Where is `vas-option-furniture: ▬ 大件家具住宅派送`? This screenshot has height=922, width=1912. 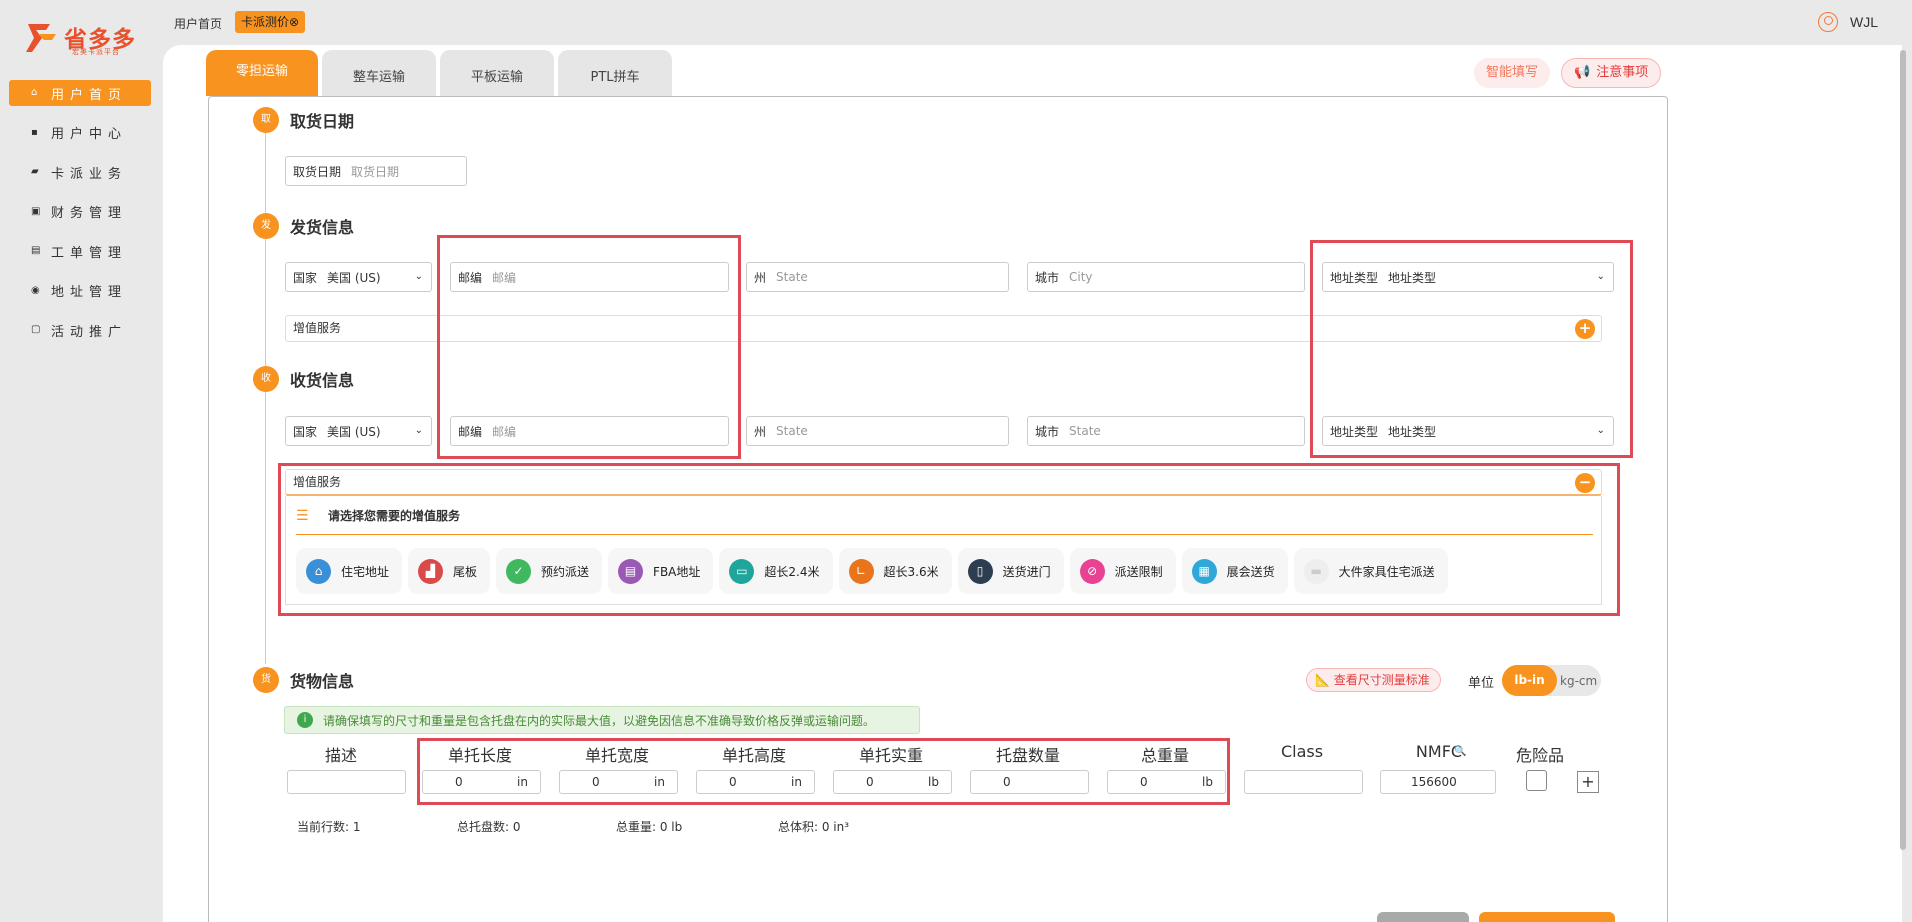
vas-option-furniture: ▬ 大件家具住宅派送 is located at coordinates (1370, 571).